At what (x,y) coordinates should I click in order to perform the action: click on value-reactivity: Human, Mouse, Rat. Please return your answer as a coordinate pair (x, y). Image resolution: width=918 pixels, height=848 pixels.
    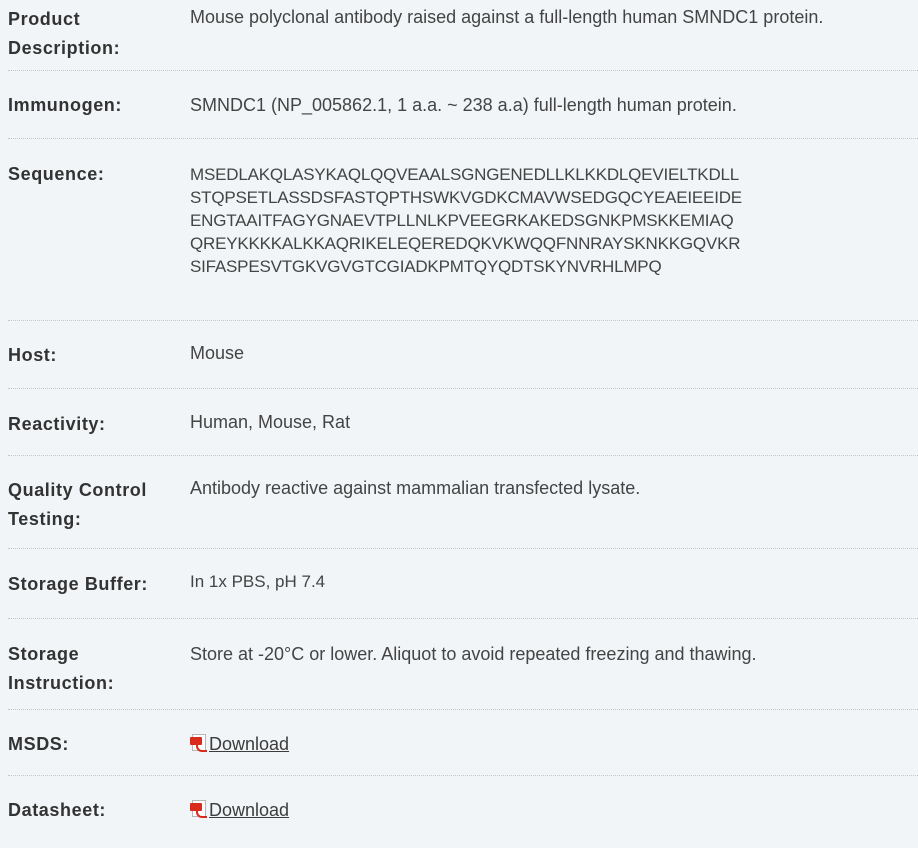
    Looking at the image, I should click on (270, 422).